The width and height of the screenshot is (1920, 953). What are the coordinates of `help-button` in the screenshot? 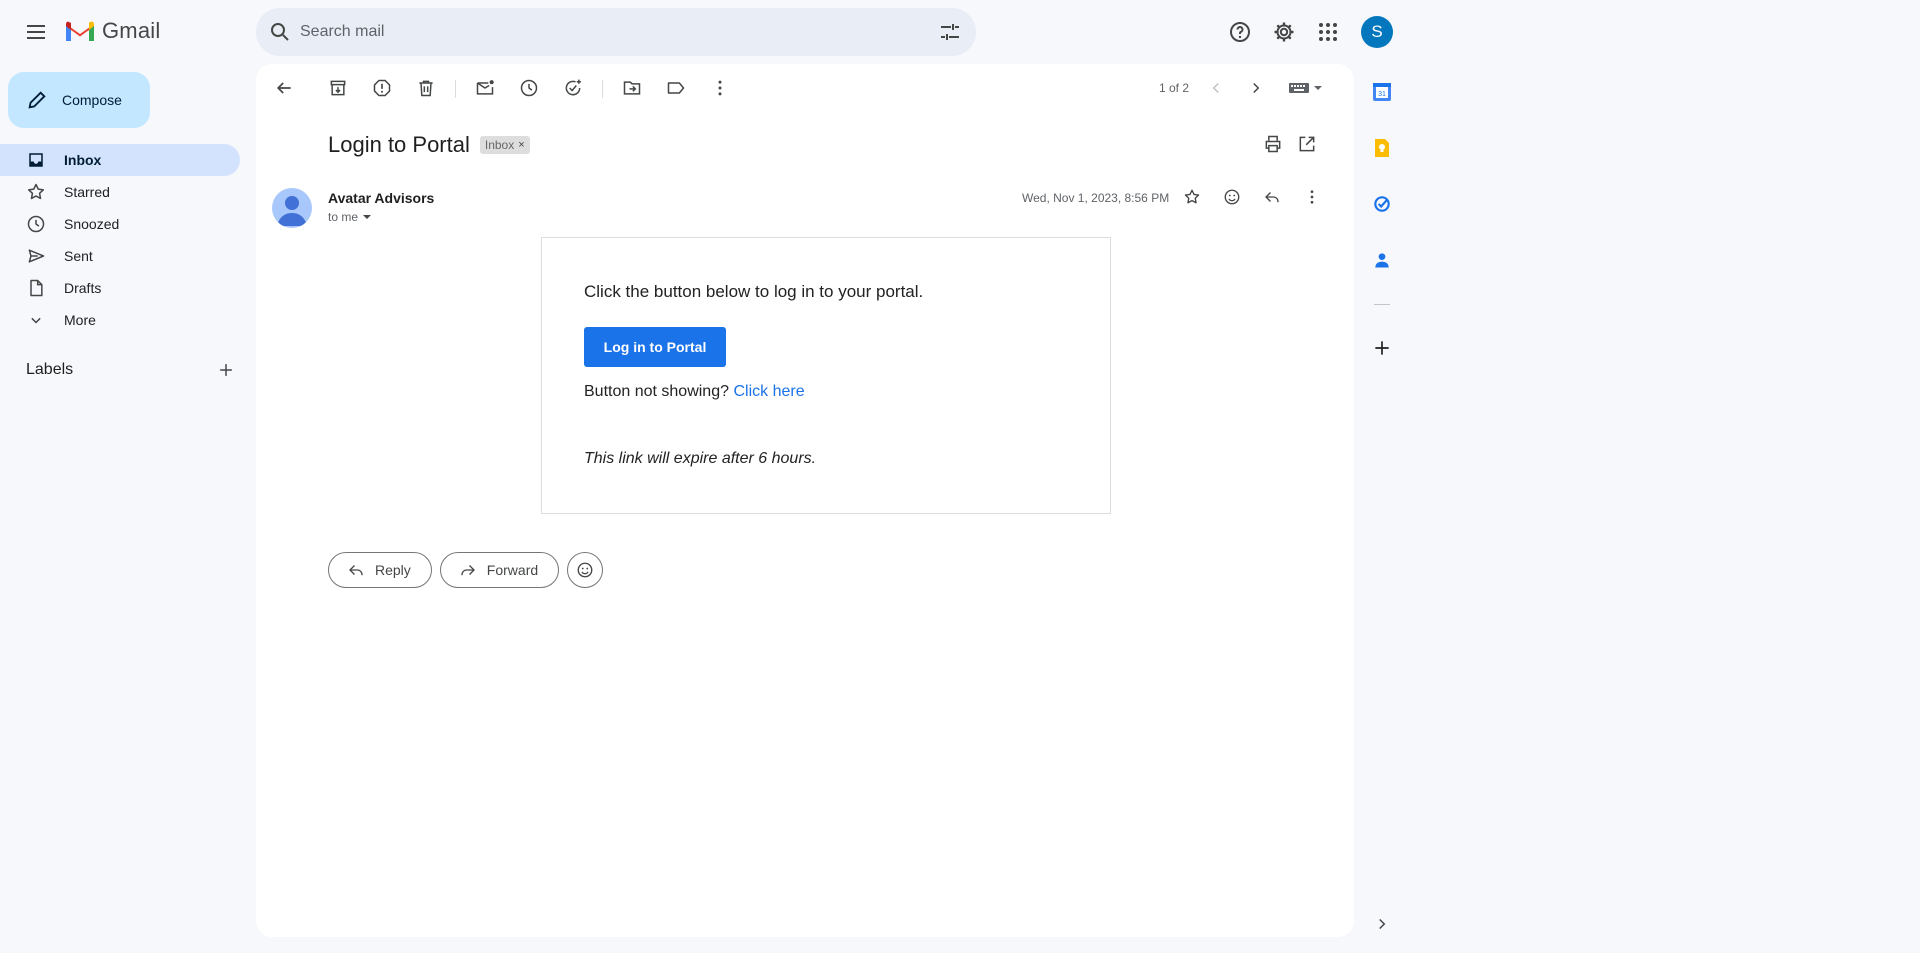 It's located at (1240, 32).